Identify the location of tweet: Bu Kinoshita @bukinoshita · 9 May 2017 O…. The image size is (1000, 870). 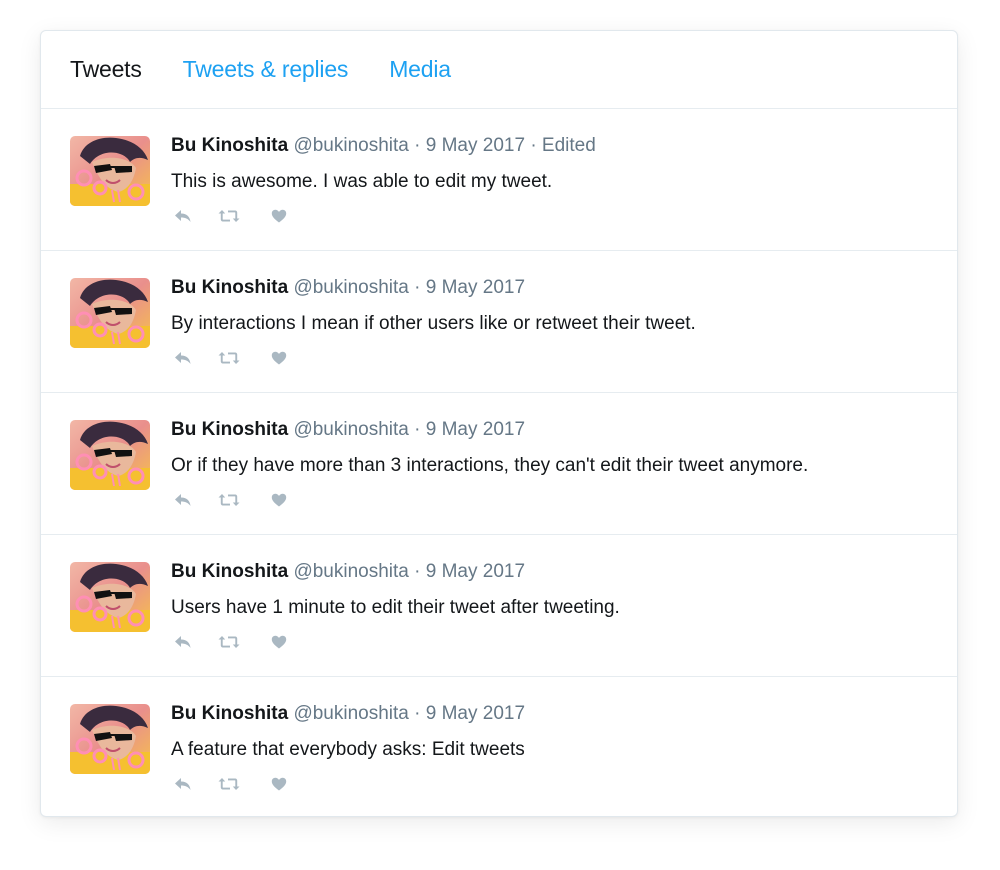
(499, 464).